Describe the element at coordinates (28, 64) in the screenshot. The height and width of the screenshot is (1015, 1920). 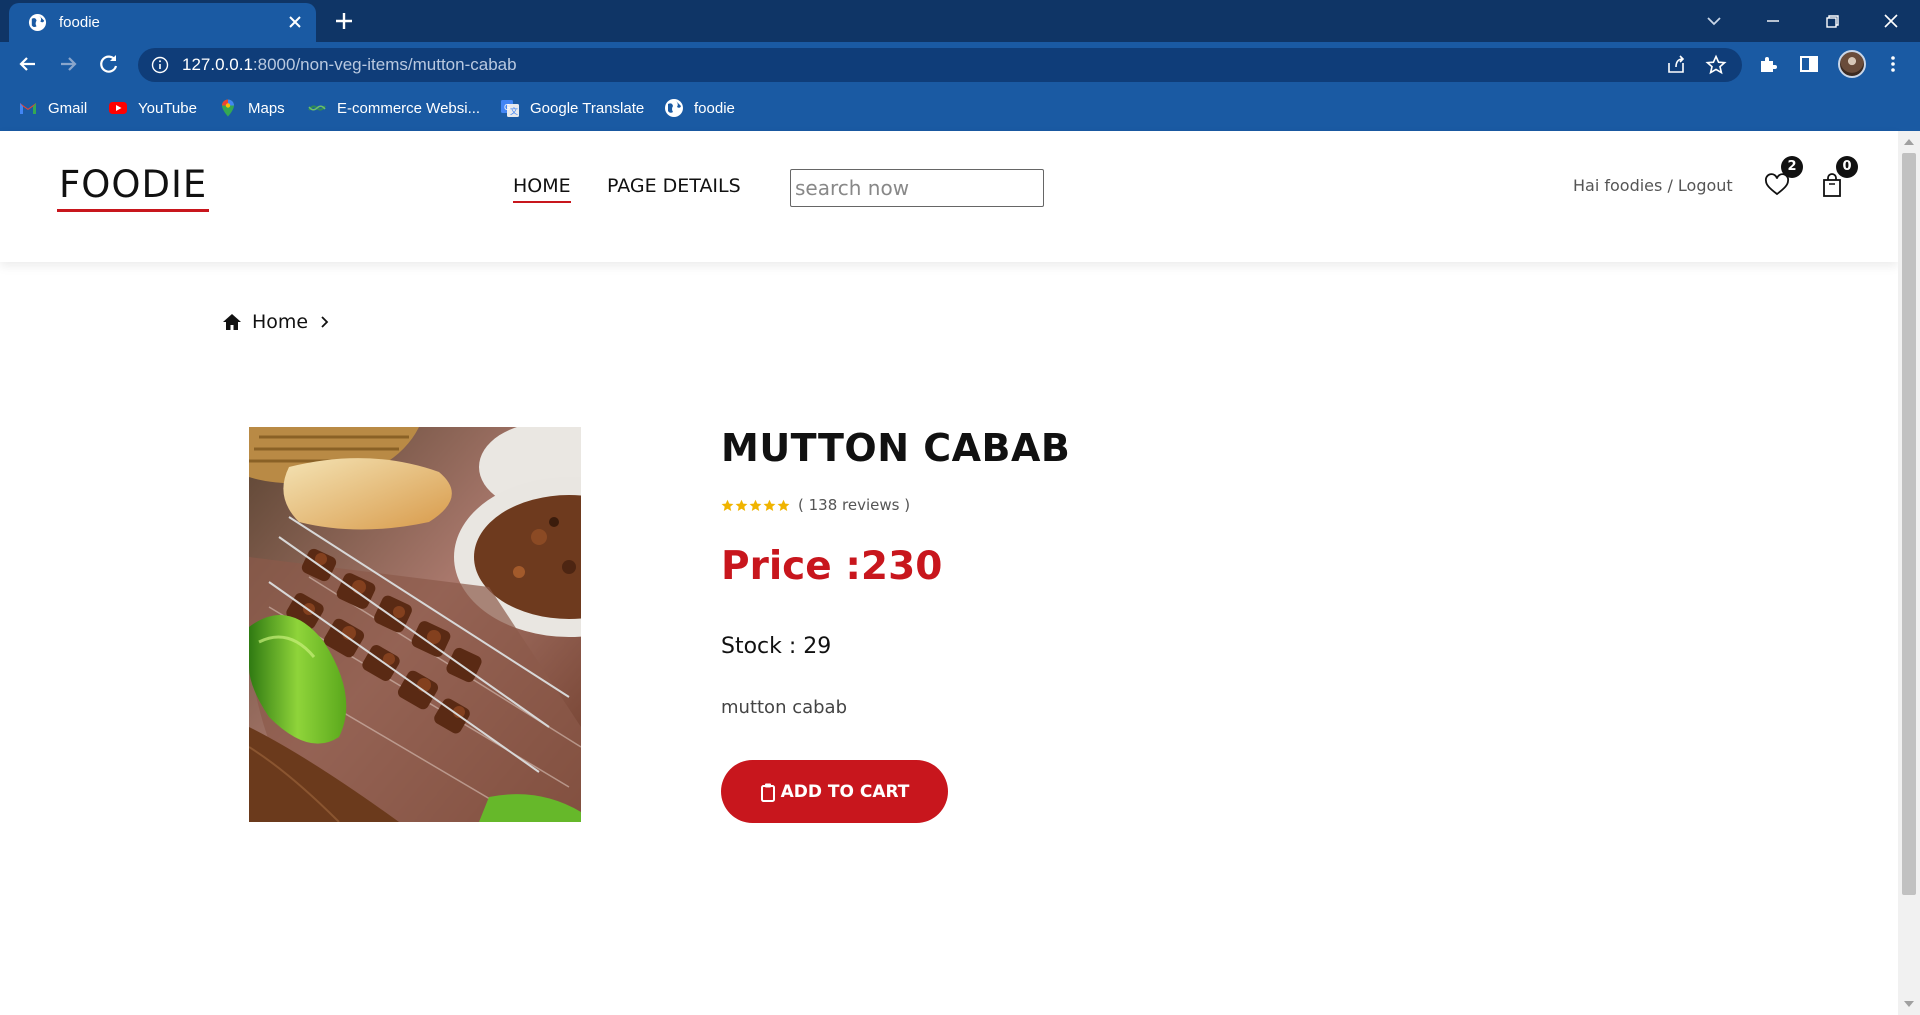
I see `back-arrow-icon` at that location.